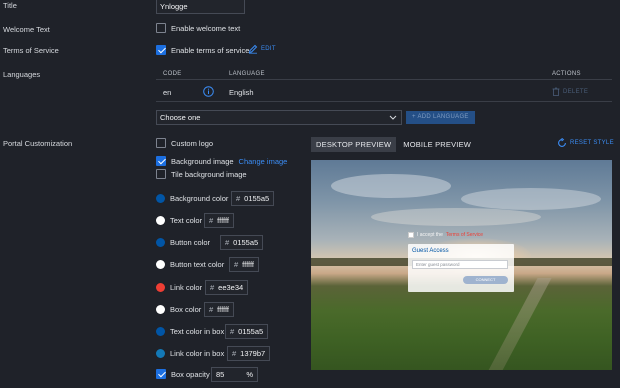 This screenshot has width=620, height=388. I want to click on col-language: LANGUAGE, so click(247, 74).